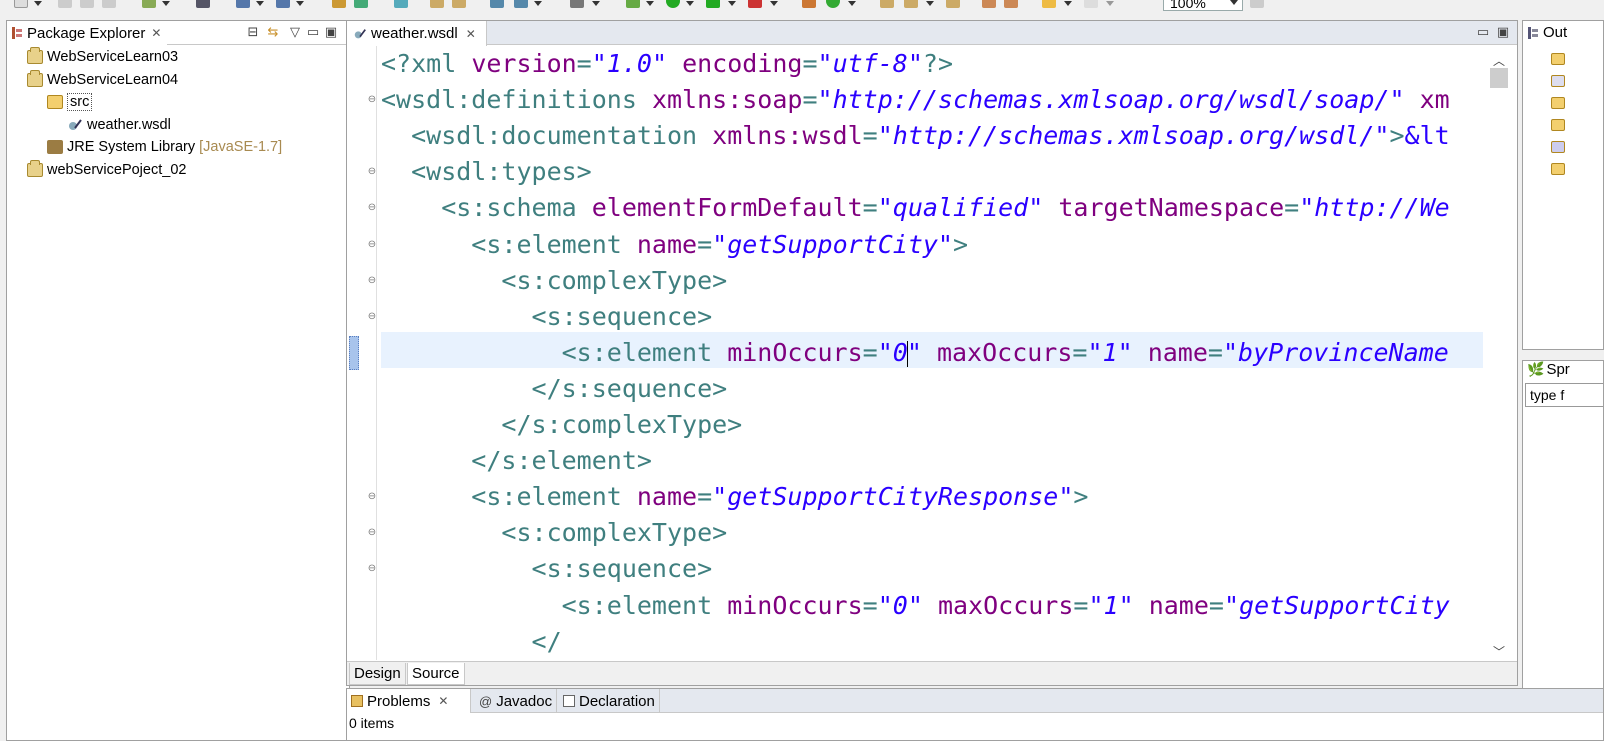  I want to click on tree-item-src: src, so click(70, 102).